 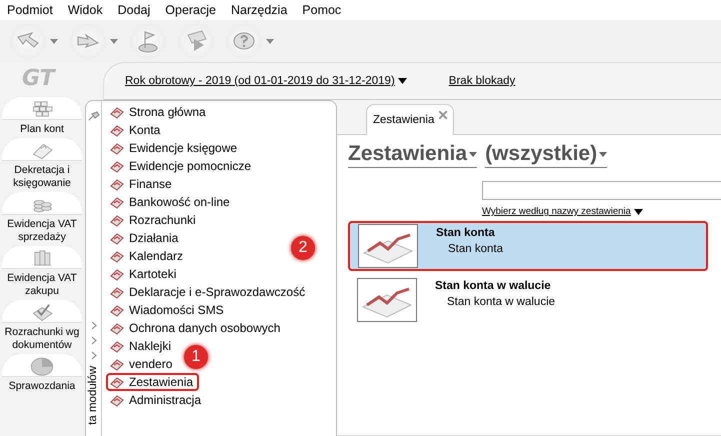 I want to click on menu-item: Podmiot, so click(x=30, y=10).